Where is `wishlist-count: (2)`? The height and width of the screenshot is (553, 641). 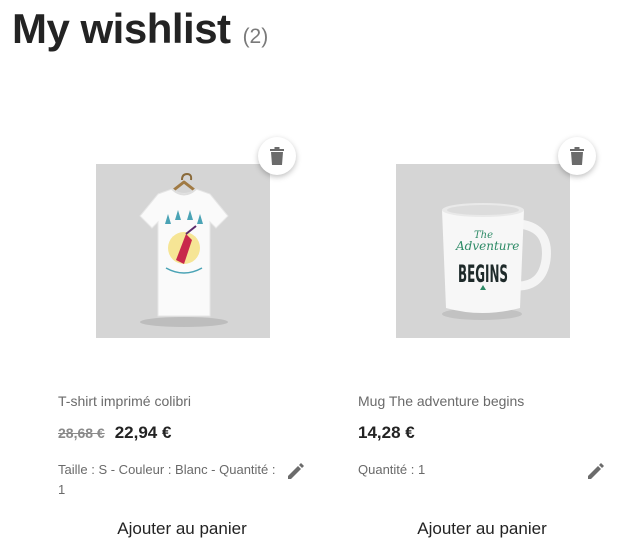 wishlist-count: (2) is located at coordinates (255, 36).